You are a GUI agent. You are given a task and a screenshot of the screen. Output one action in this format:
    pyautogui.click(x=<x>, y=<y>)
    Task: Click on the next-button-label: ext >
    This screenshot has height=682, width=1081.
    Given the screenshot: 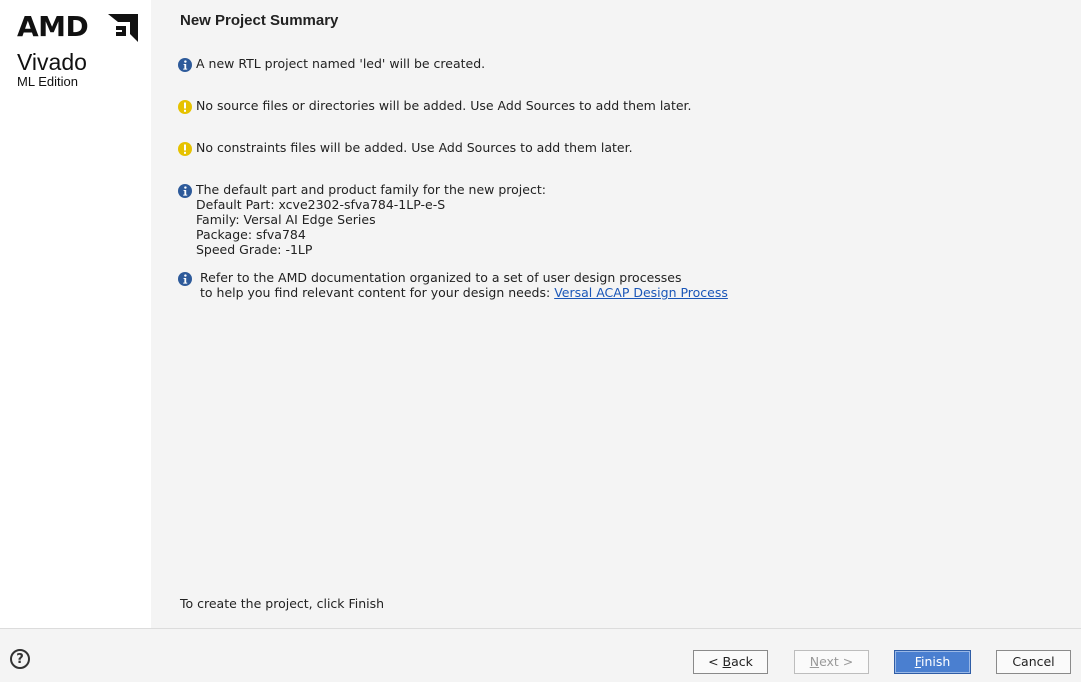 What is the action you would take?
    pyautogui.click(x=836, y=661)
    